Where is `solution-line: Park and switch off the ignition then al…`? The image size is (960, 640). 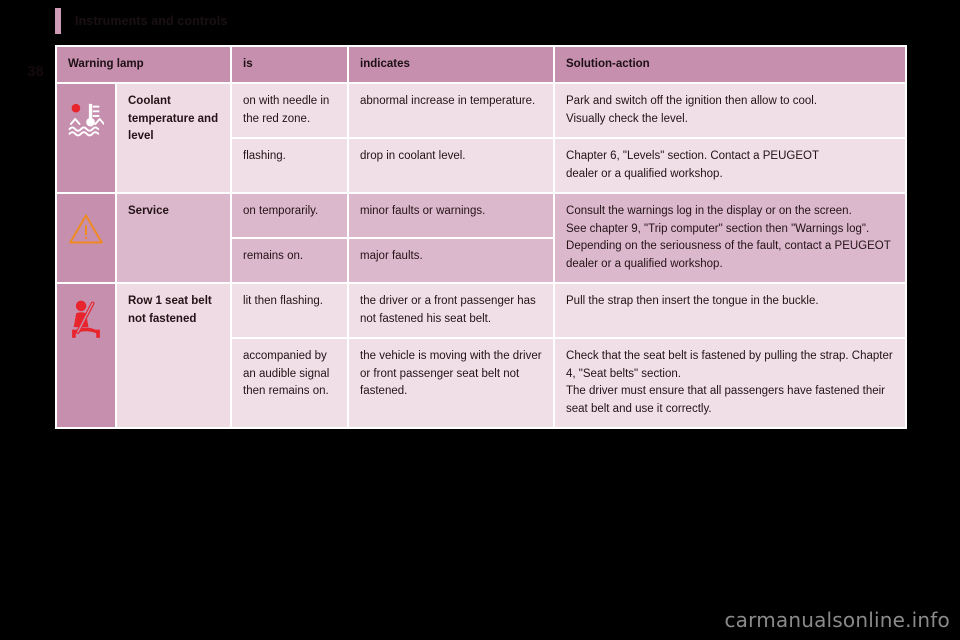 solution-line: Park and switch off the ignition then al… is located at coordinates (692, 101).